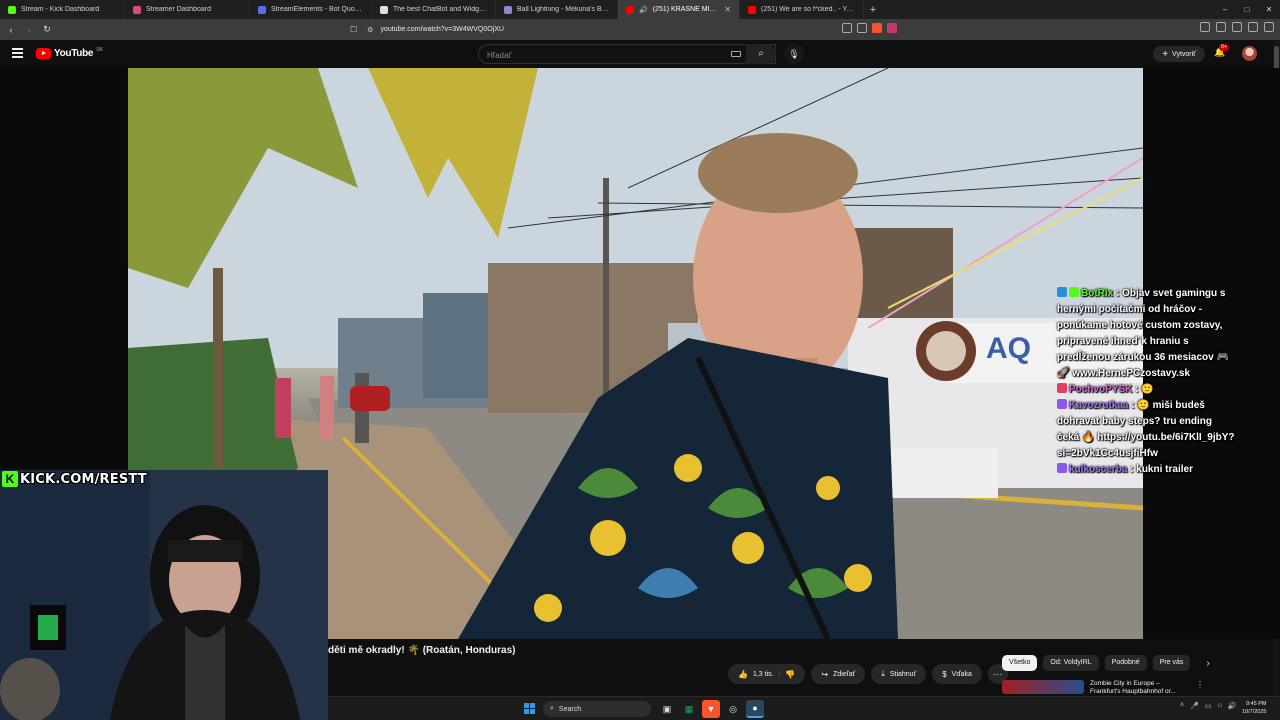 The image size is (1280, 720). I want to click on wallet-icon, so click(1237, 27).